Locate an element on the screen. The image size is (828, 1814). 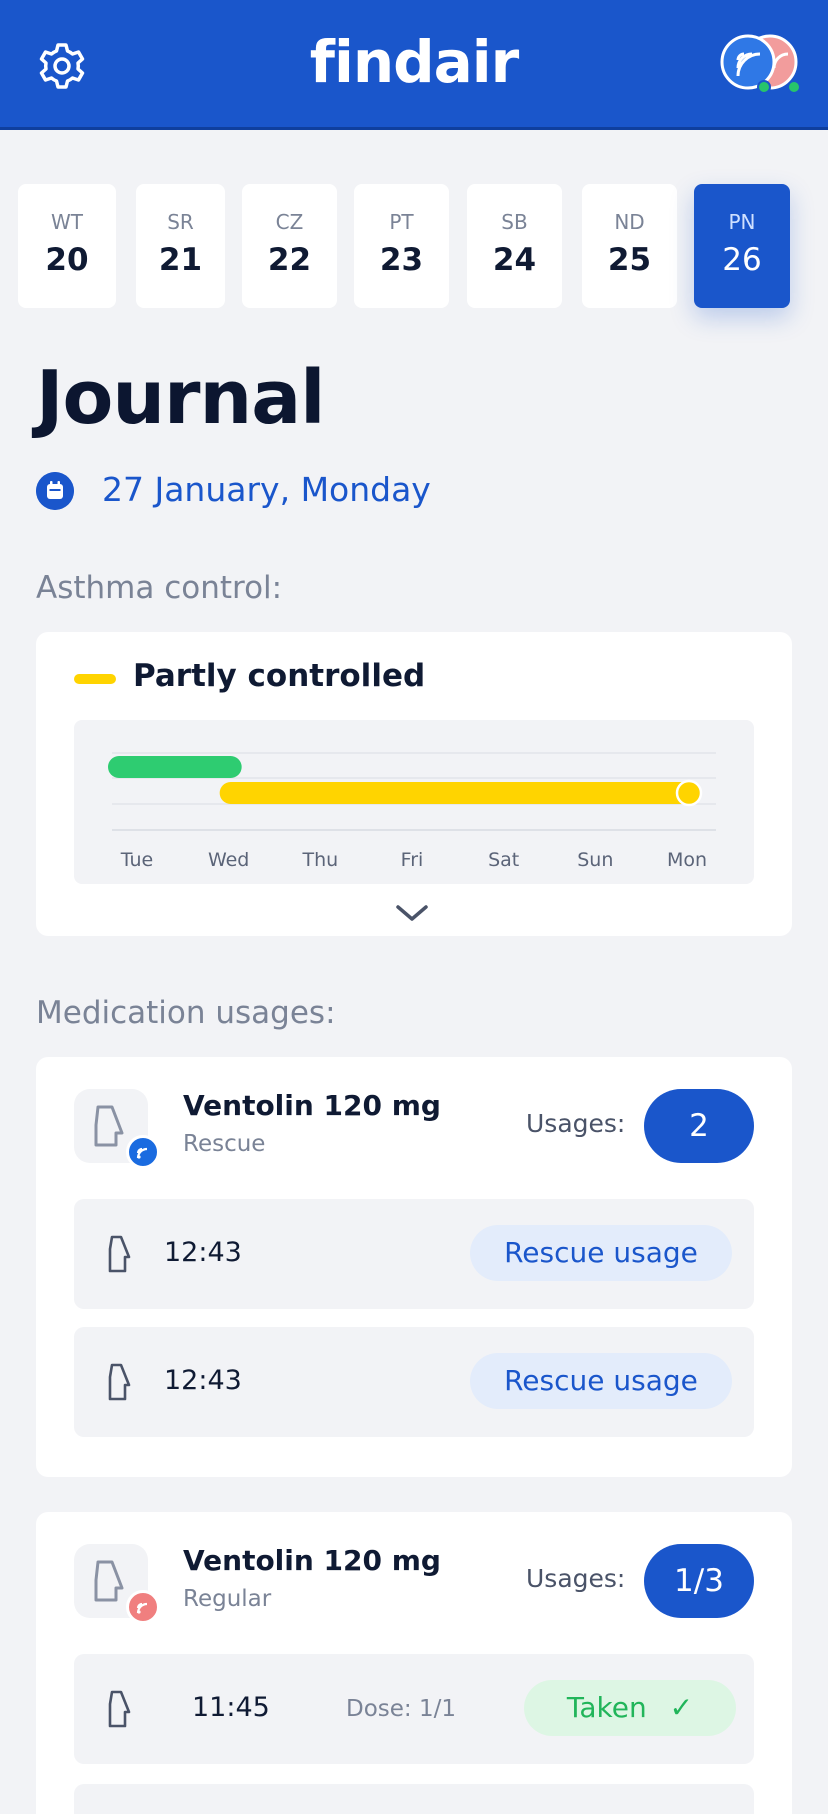
day-number: 21 is located at coordinates (180, 260).